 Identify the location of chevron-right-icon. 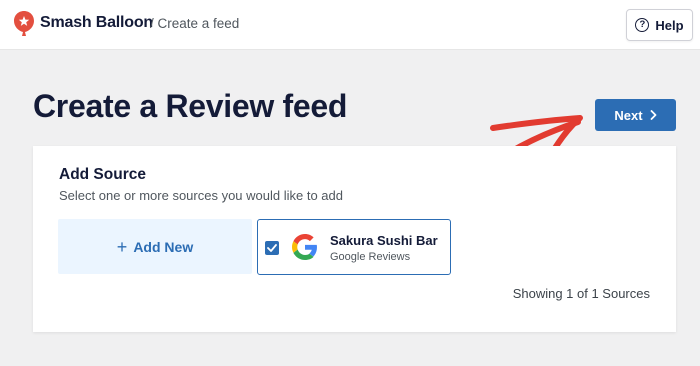
(653, 115).